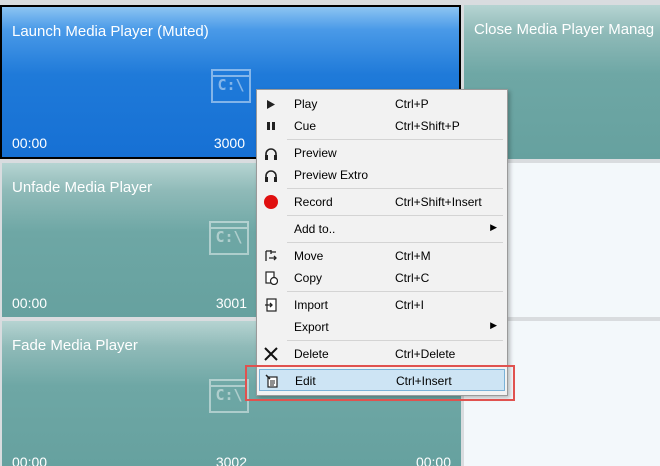 This screenshot has height=466, width=660. I want to click on tile-duration: 00:00, so click(433, 460).